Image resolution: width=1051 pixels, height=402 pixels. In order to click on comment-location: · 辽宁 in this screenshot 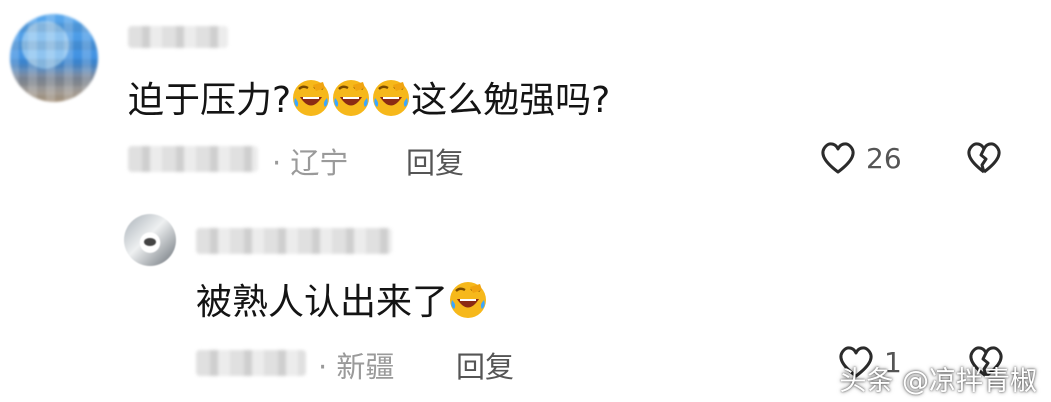, I will do `click(310, 163)`.